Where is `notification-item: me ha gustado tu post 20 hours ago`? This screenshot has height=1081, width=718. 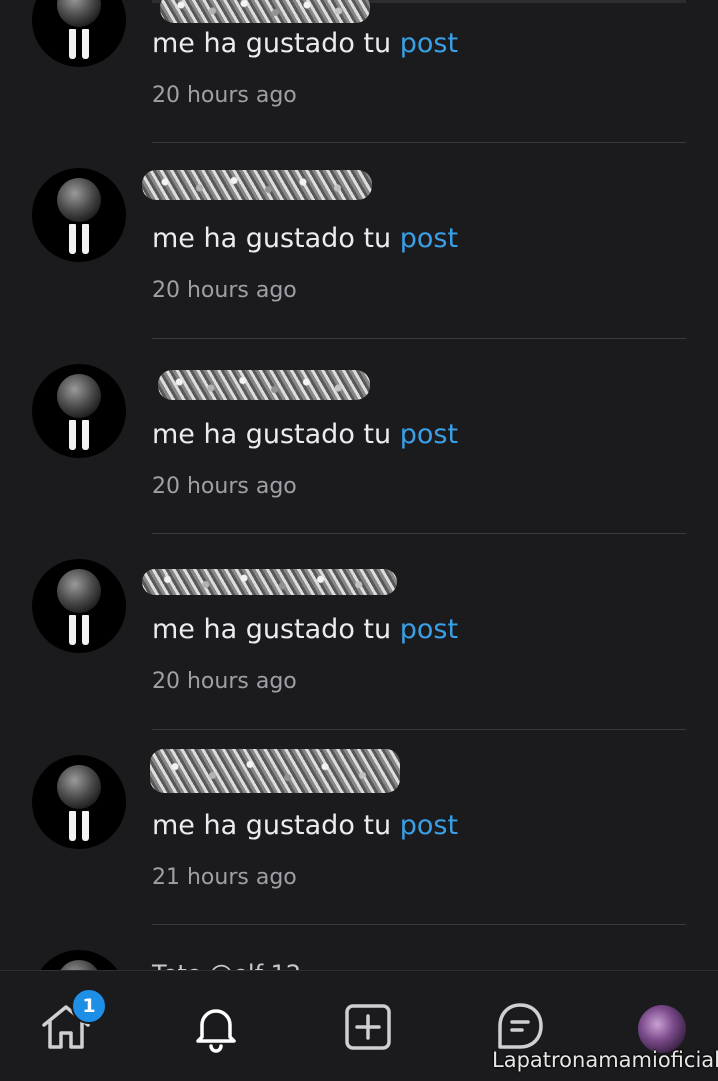
notification-item: me ha gustado tu post 20 hours ago is located at coordinates (359, 74).